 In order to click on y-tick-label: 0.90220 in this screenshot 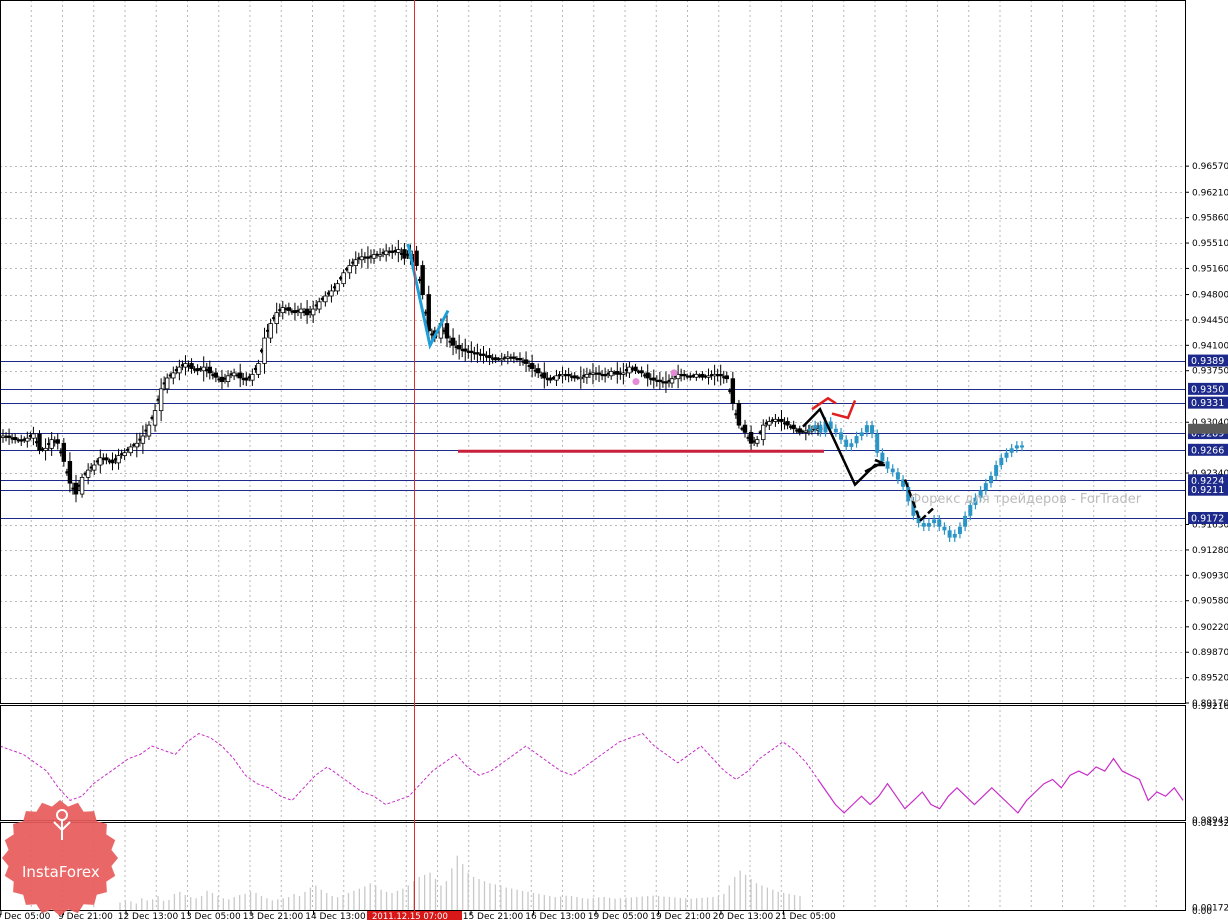, I will do `click(1210, 628)`.